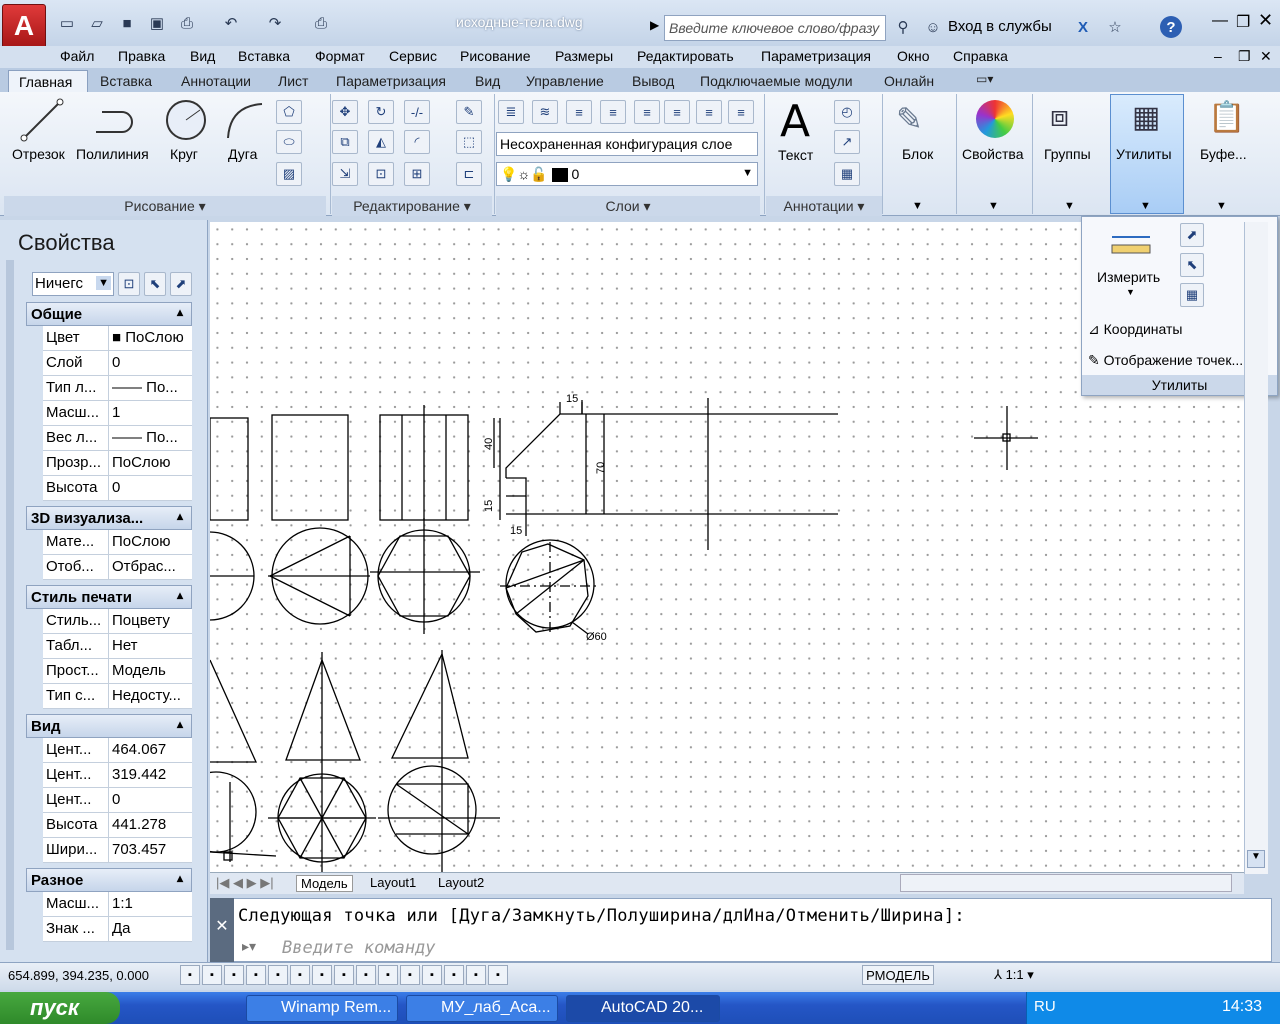  I want to click on quick-select-icon: ⬉, so click(1192, 265).